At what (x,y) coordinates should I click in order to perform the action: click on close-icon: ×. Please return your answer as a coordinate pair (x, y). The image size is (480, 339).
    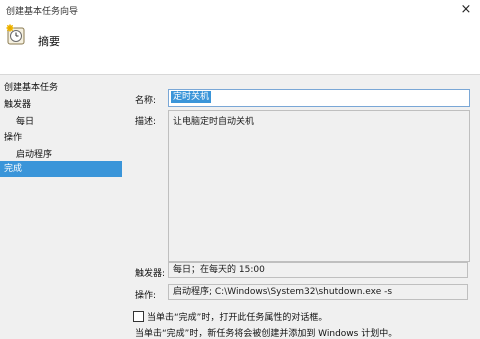
    Looking at the image, I should click on (466, 9).